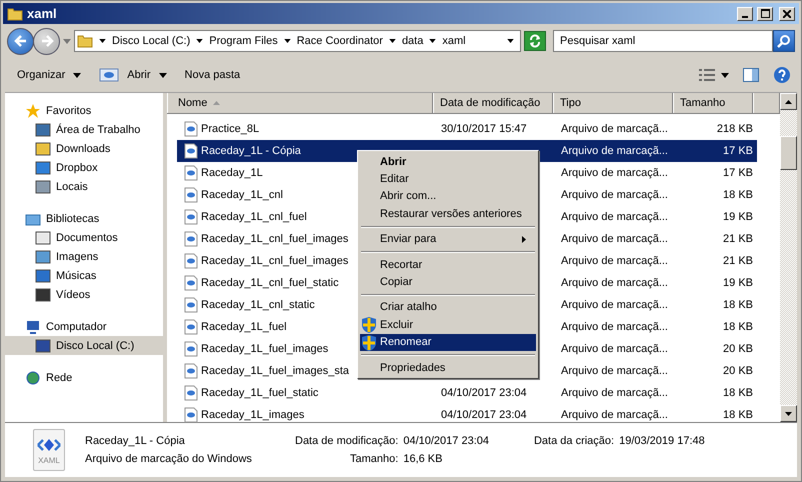 This screenshot has width=802, height=482. Describe the element at coordinates (448, 307) in the screenshot. I see `menu-item: Criar atalho` at that location.